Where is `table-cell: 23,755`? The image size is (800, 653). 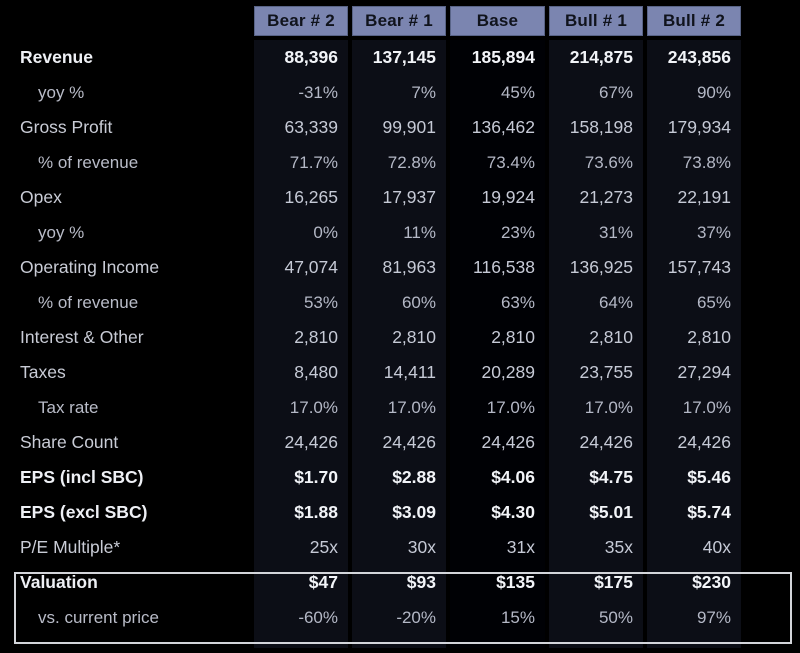 table-cell: 23,755 is located at coordinates (606, 372).